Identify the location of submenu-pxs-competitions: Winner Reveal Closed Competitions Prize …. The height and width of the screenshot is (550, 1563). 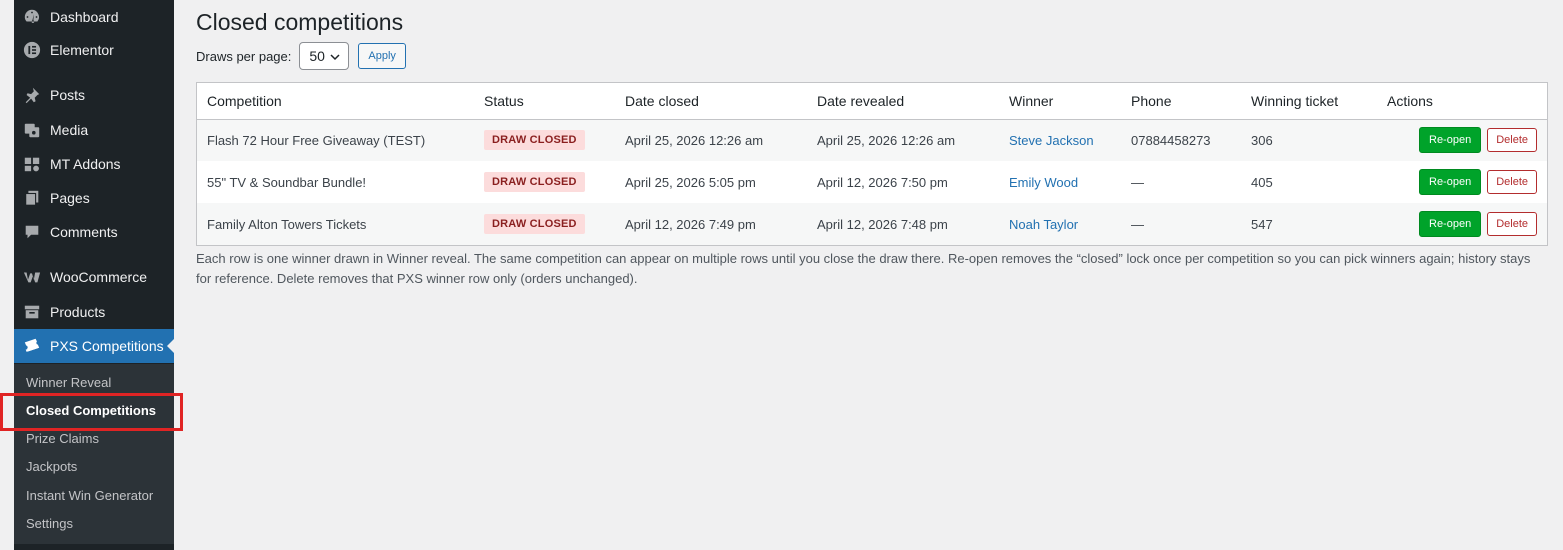
(94, 454).